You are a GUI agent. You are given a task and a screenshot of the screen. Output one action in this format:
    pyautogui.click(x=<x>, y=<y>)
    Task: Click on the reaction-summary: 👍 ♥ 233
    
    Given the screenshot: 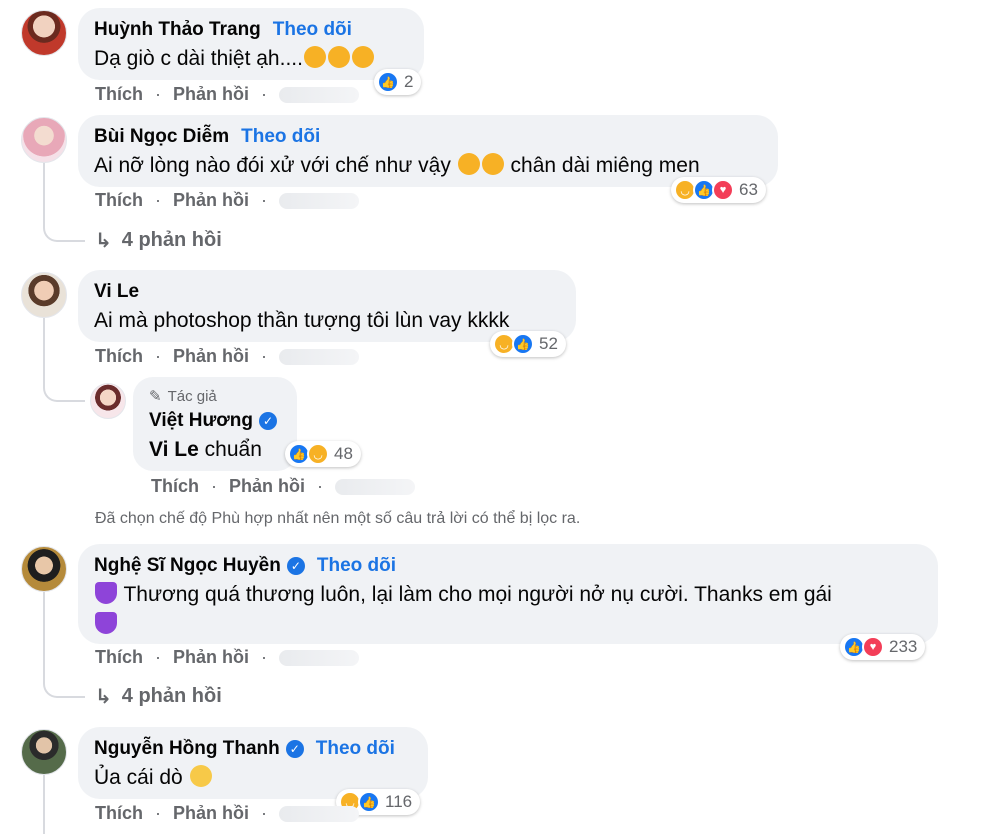 What is the action you would take?
    pyautogui.click(x=883, y=647)
    